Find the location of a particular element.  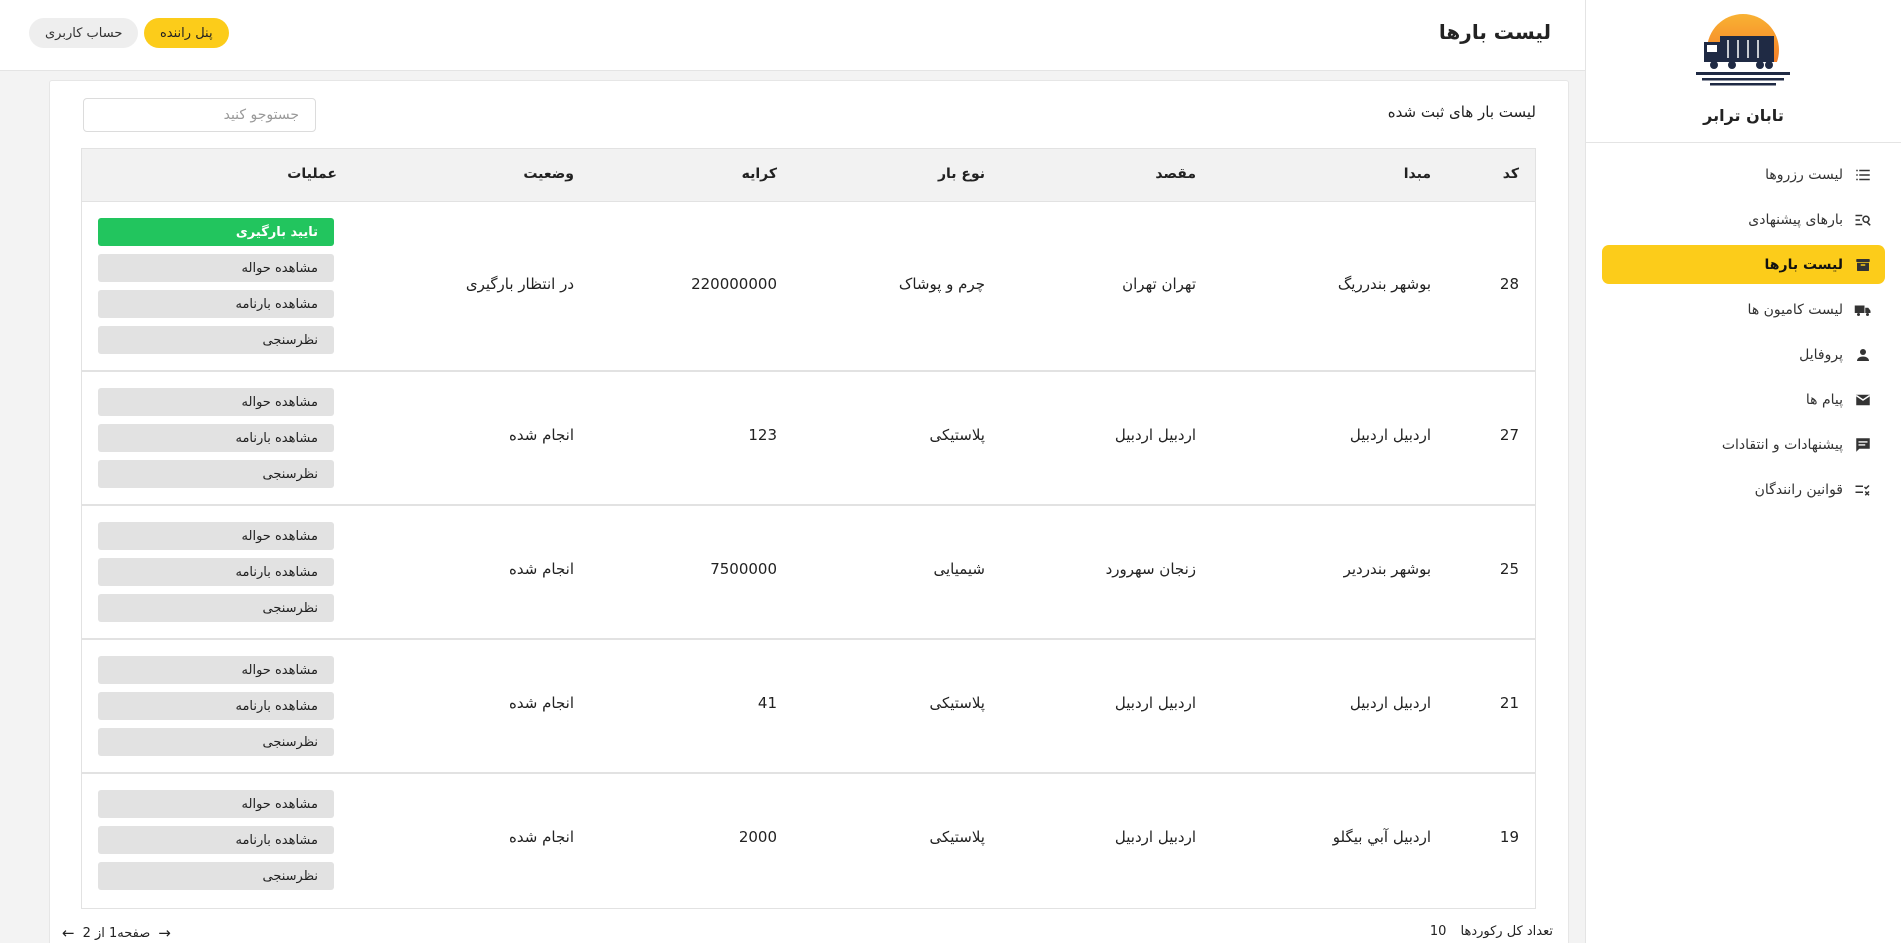

sidebar-item-label: بارهای پیشنهادی is located at coordinates (1795, 219).